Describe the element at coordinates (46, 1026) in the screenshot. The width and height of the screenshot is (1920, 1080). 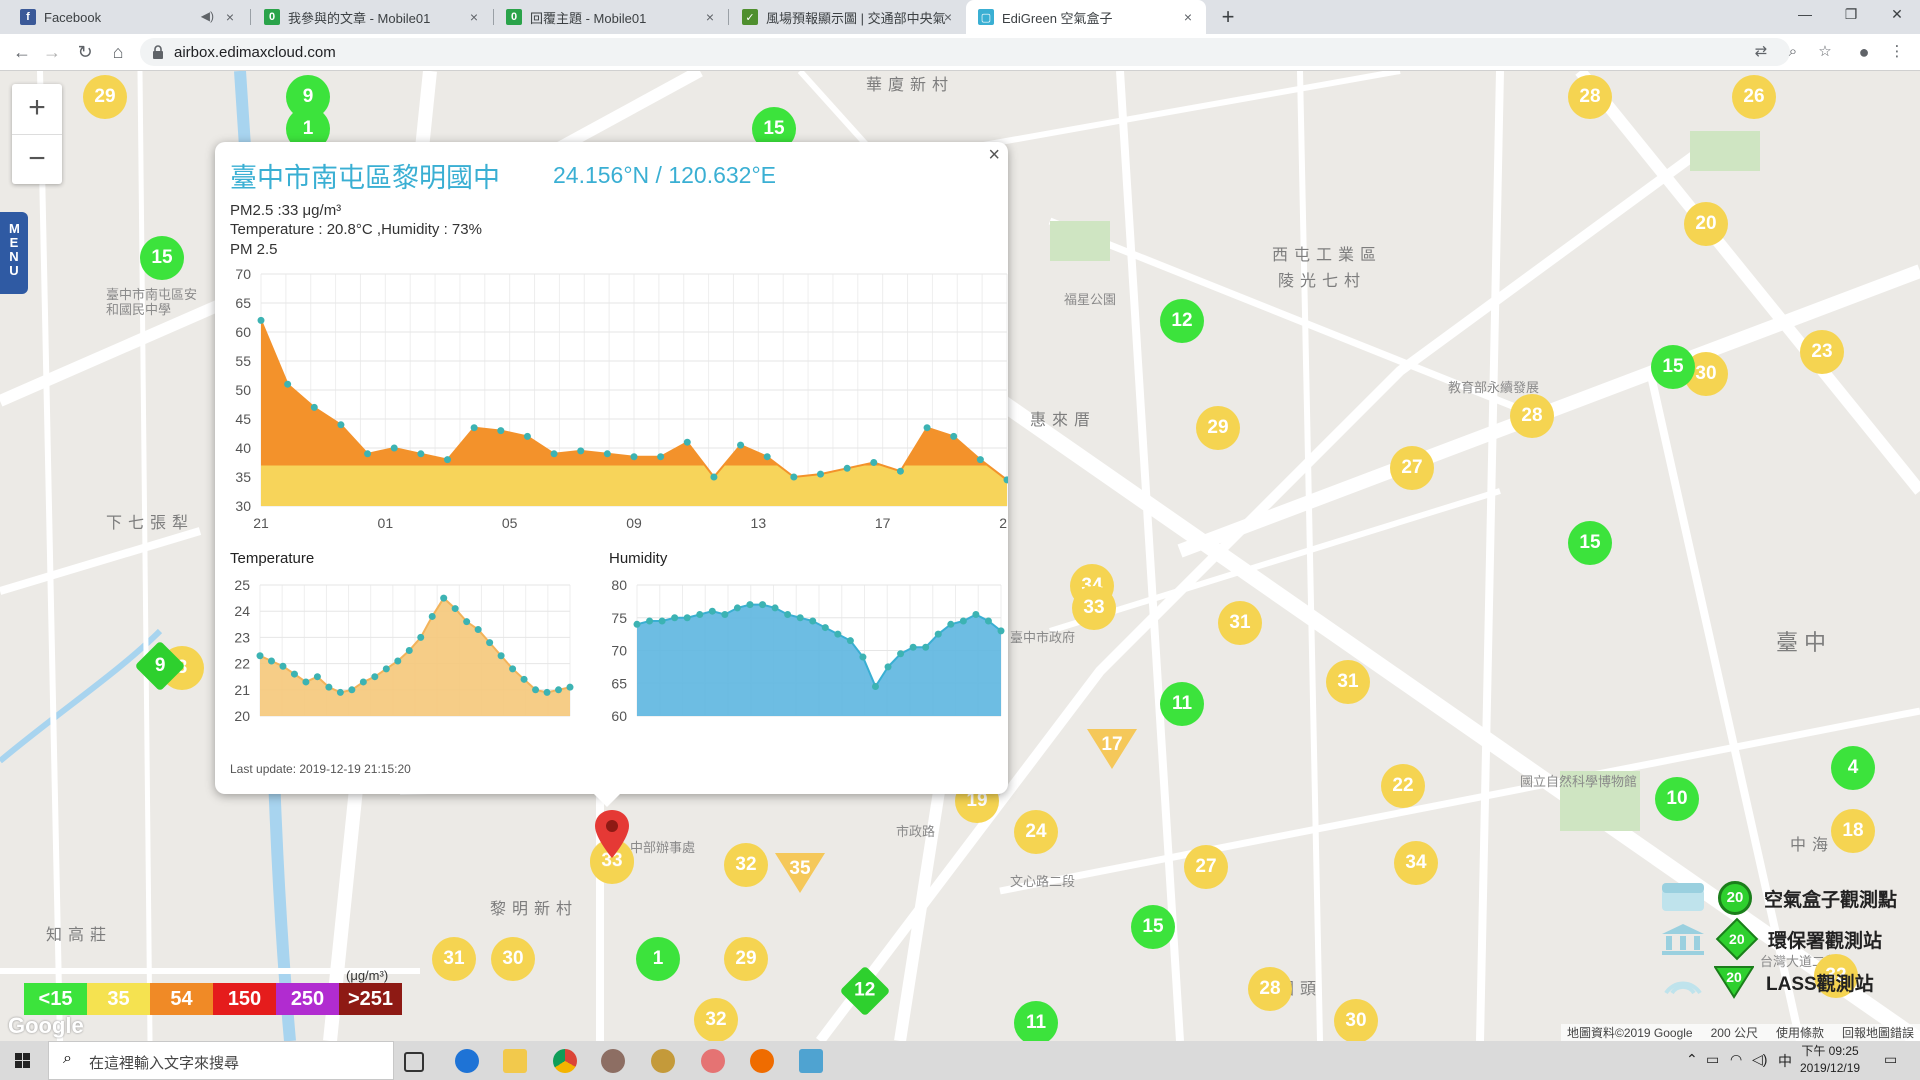
I see `google-logo: Google` at that location.